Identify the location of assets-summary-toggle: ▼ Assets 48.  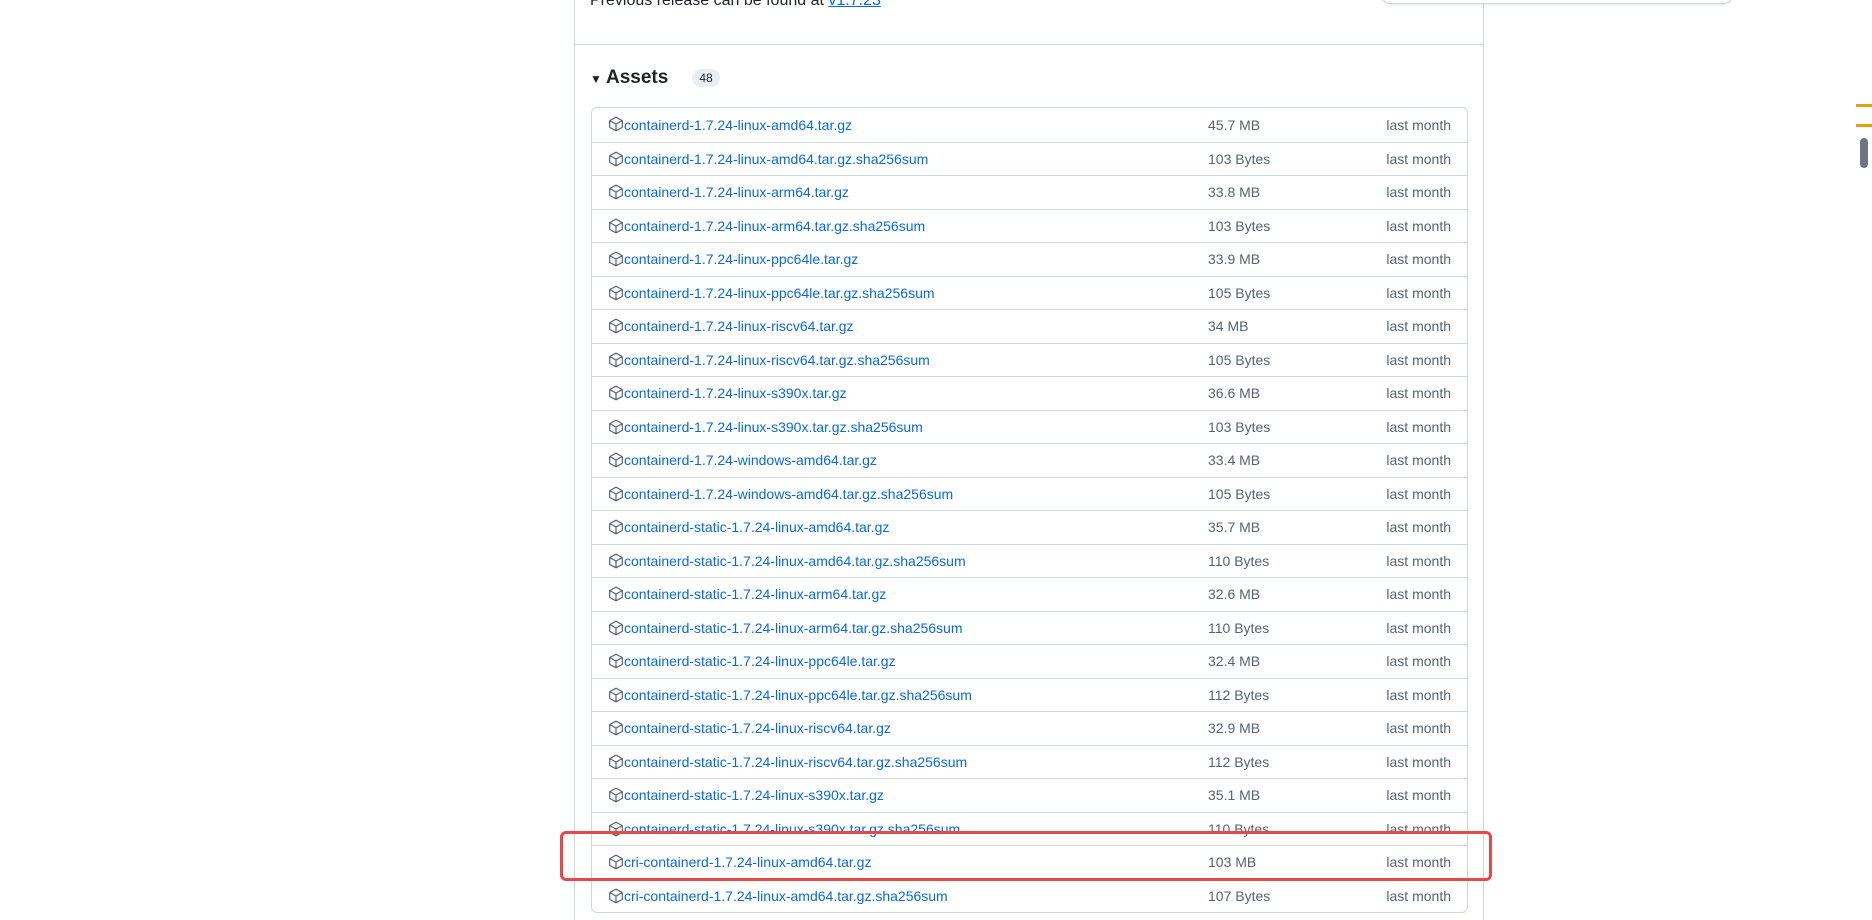
(655, 78).